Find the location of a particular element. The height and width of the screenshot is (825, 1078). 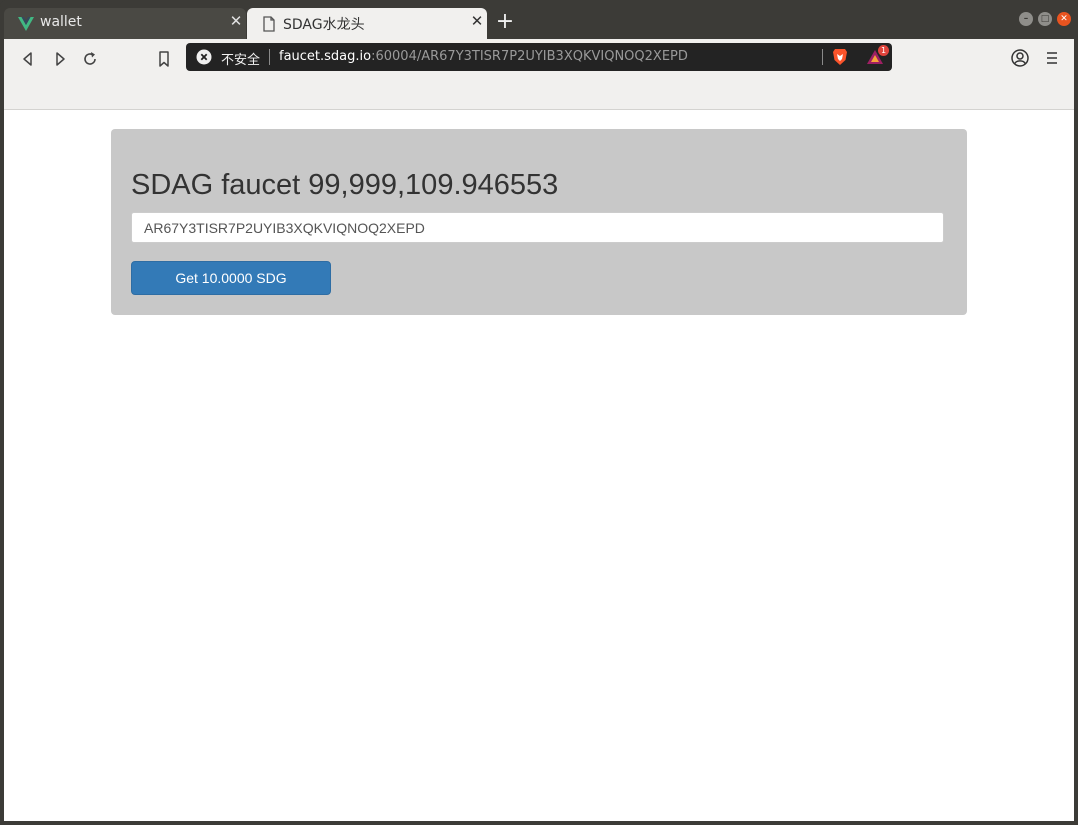

insecure-label: 不安全 is located at coordinates (240, 58).